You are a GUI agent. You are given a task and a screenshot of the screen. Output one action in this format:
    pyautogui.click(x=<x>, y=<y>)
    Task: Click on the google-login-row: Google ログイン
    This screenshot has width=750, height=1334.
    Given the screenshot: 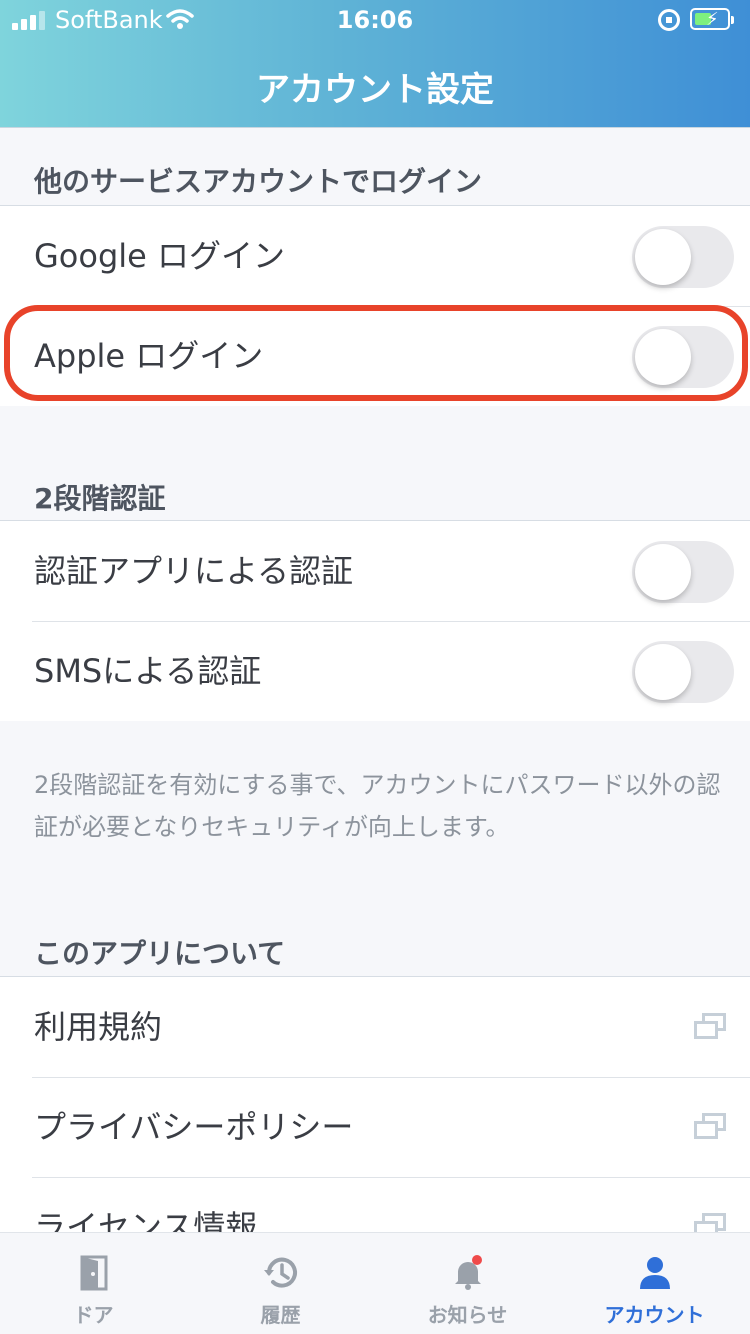 What is the action you would take?
    pyautogui.click(x=375, y=256)
    